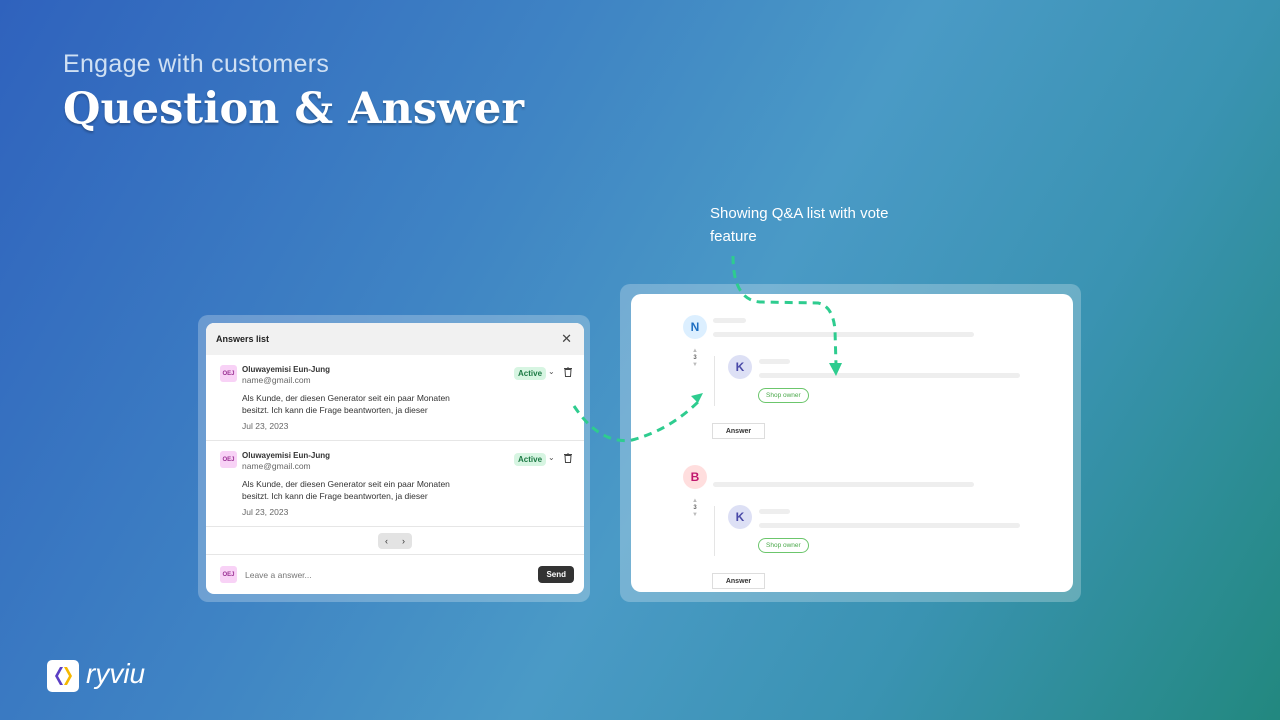  Describe the element at coordinates (707, 349) in the screenshot. I see `dashed-arrows` at that location.